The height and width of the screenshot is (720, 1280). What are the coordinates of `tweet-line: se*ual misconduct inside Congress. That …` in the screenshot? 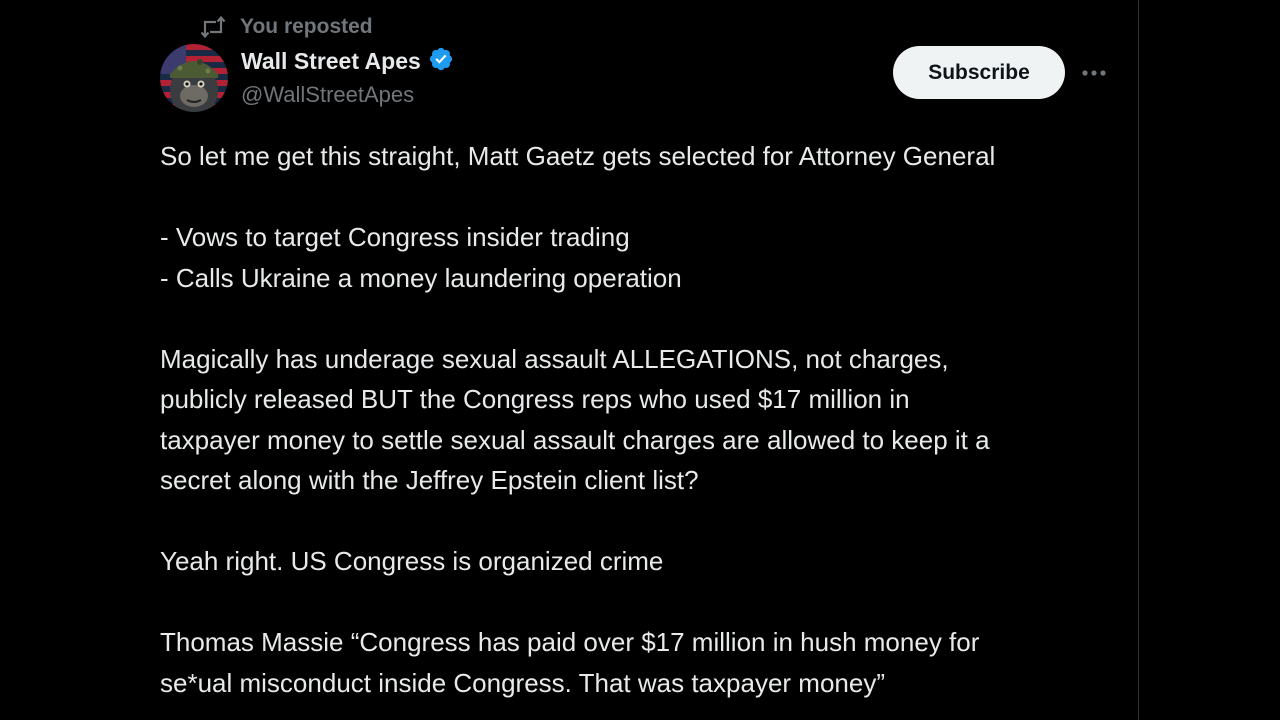 It's located at (522, 682).